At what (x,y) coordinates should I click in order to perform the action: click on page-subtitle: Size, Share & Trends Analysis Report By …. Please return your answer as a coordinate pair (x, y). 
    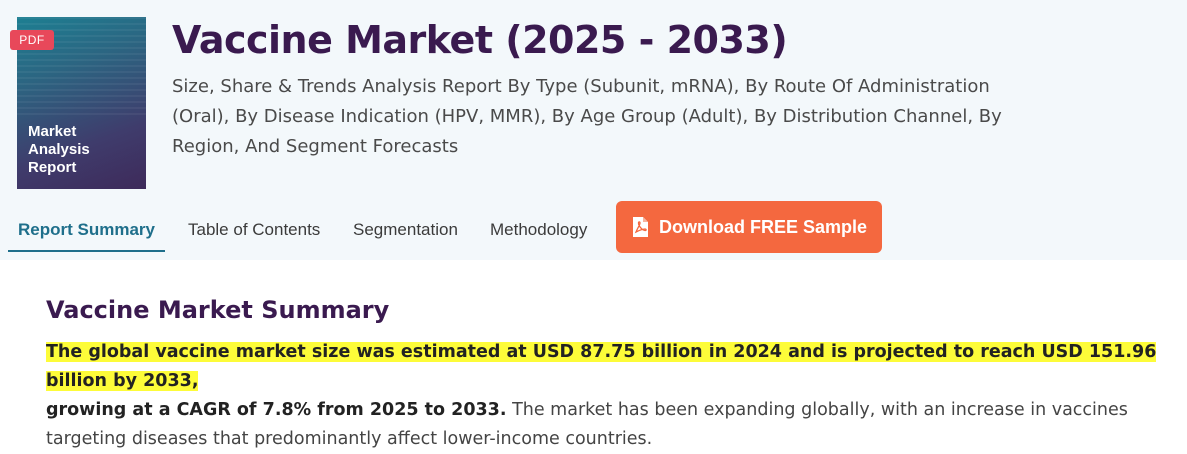
    Looking at the image, I should click on (587, 116).